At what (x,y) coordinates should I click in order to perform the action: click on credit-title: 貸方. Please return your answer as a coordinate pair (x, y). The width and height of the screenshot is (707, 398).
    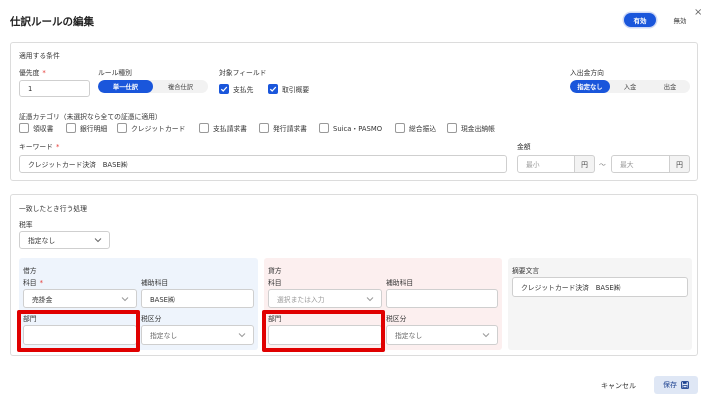
    Looking at the image, I should click on (275, 271).